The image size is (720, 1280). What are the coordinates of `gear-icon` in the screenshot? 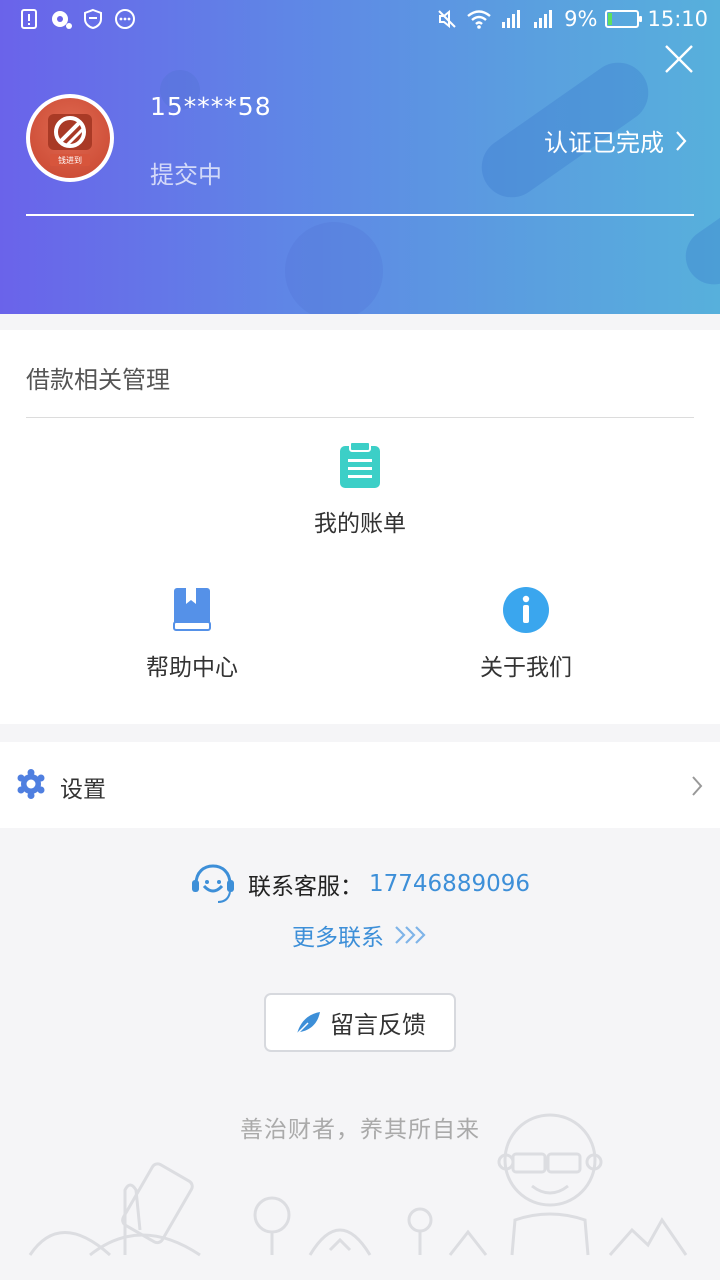 It's located at (31, 784).